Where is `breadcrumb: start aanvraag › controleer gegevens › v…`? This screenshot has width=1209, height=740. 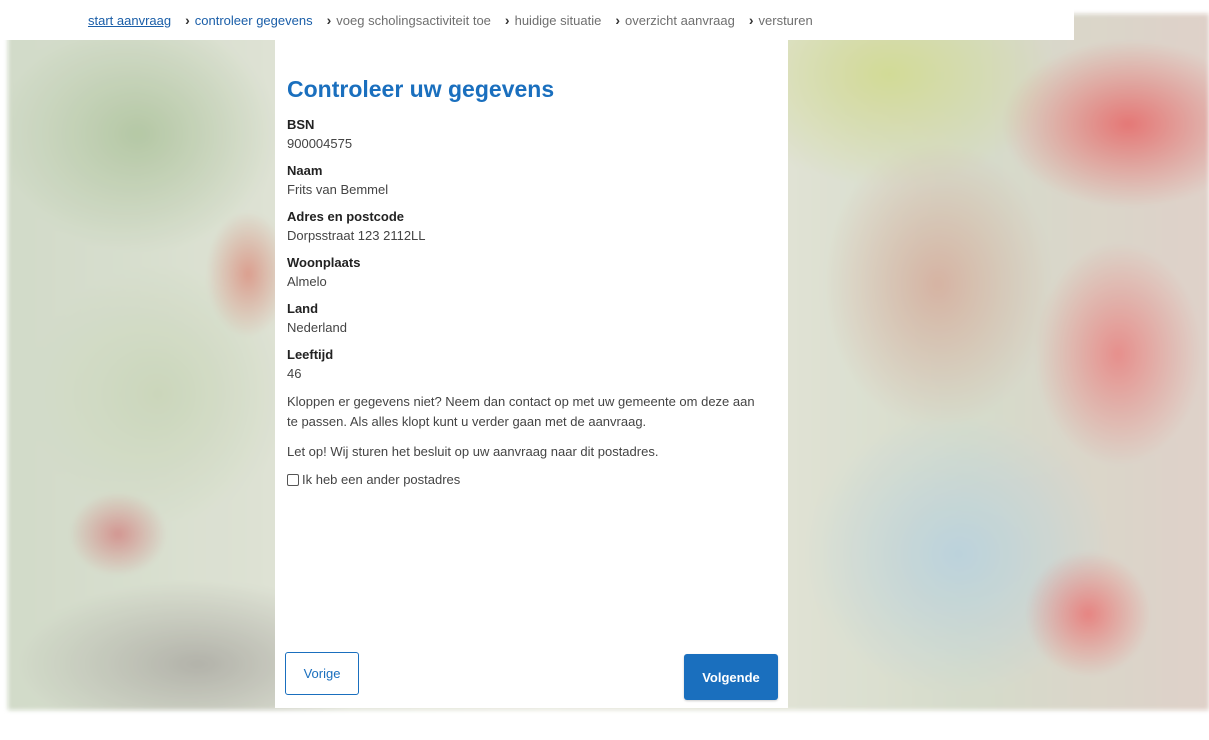 breadcrumb: start aanvraag › controleer gegevens › v… is located at coordinates (537, 20).